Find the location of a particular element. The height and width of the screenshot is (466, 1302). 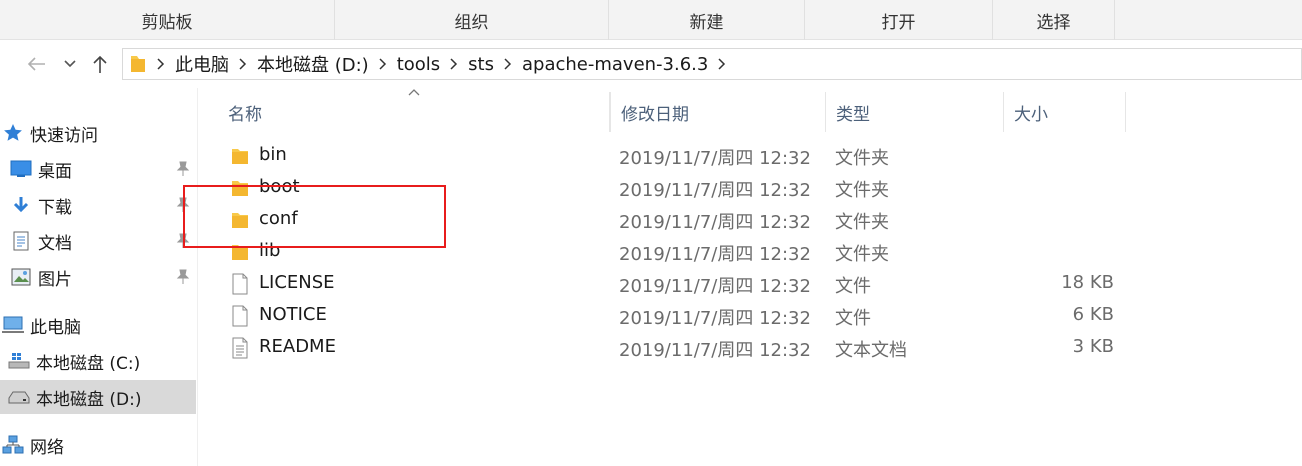

sidebar-item-label: 此电脑 is located at coordinates (55, 327).